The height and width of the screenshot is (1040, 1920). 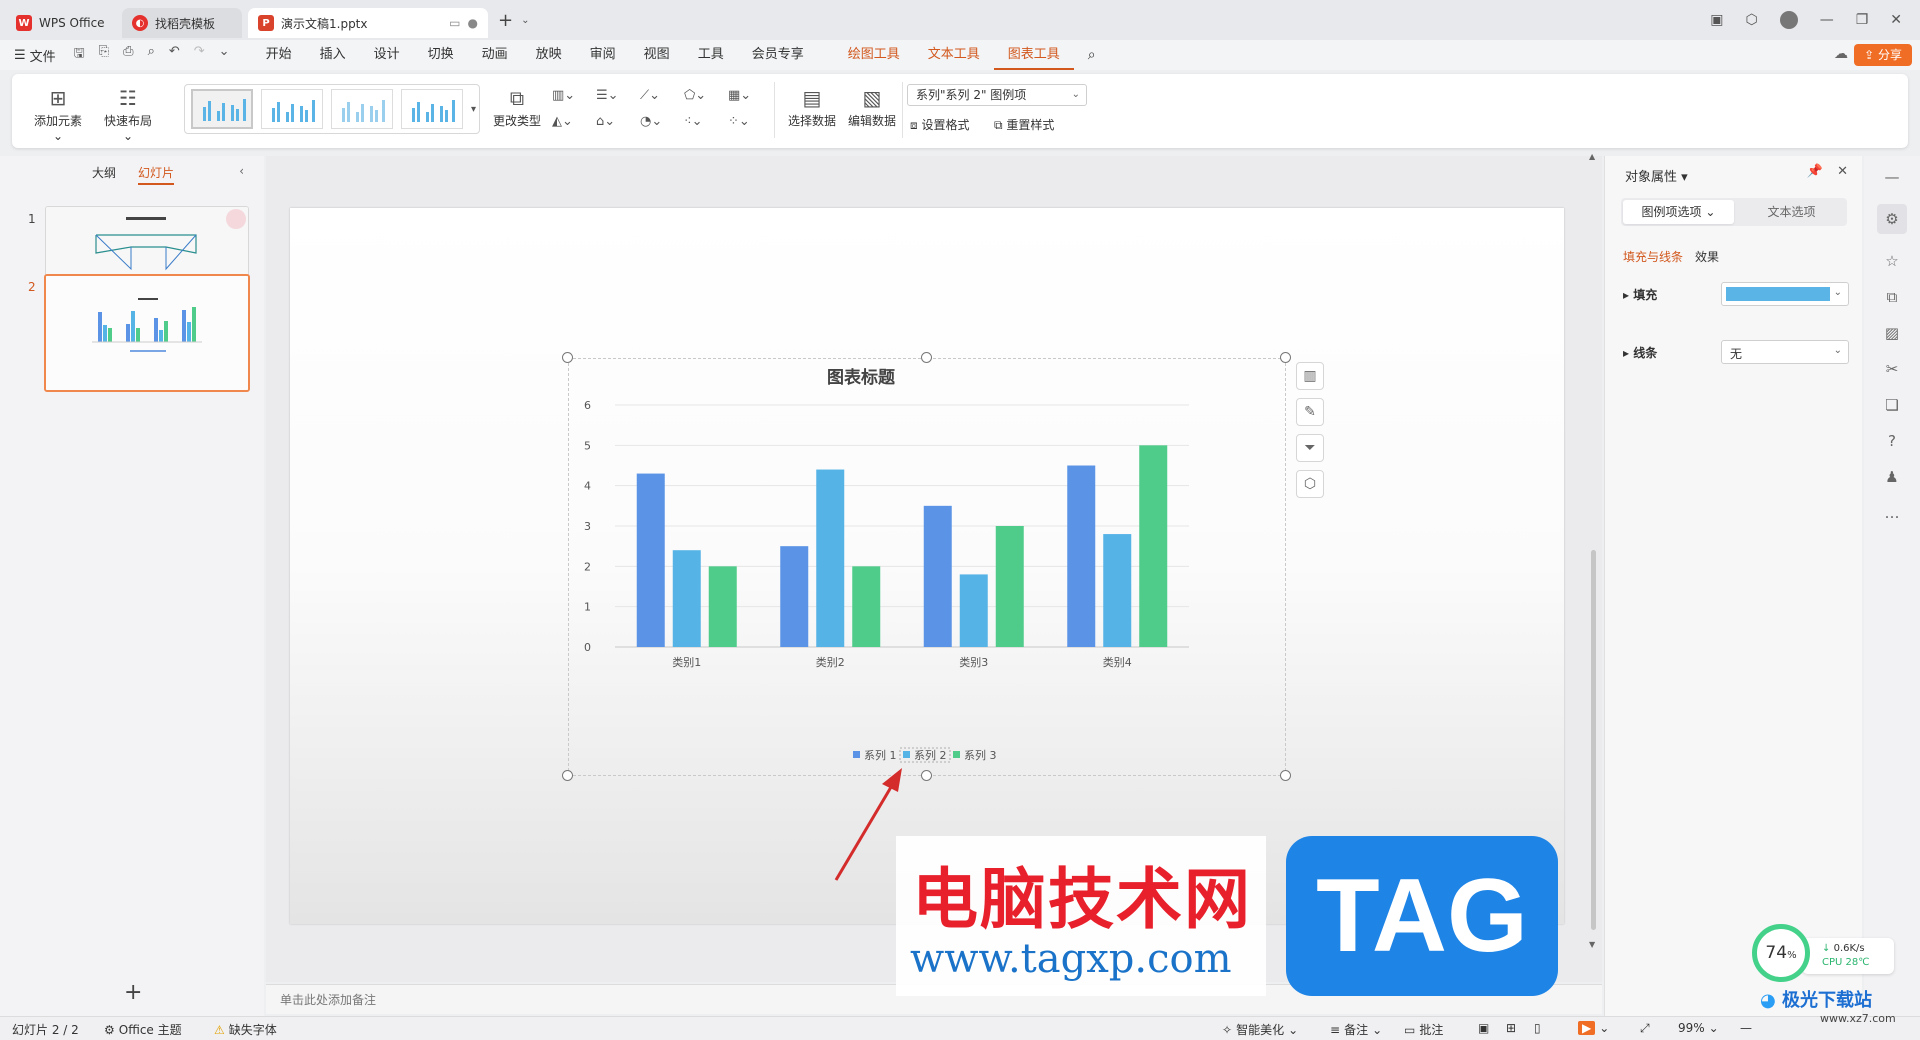 What do you see at coordinates (1310, 412) in the screenshot?
I see `chart-style-brush-icon: ✎` at bounding box center [1310, 412].